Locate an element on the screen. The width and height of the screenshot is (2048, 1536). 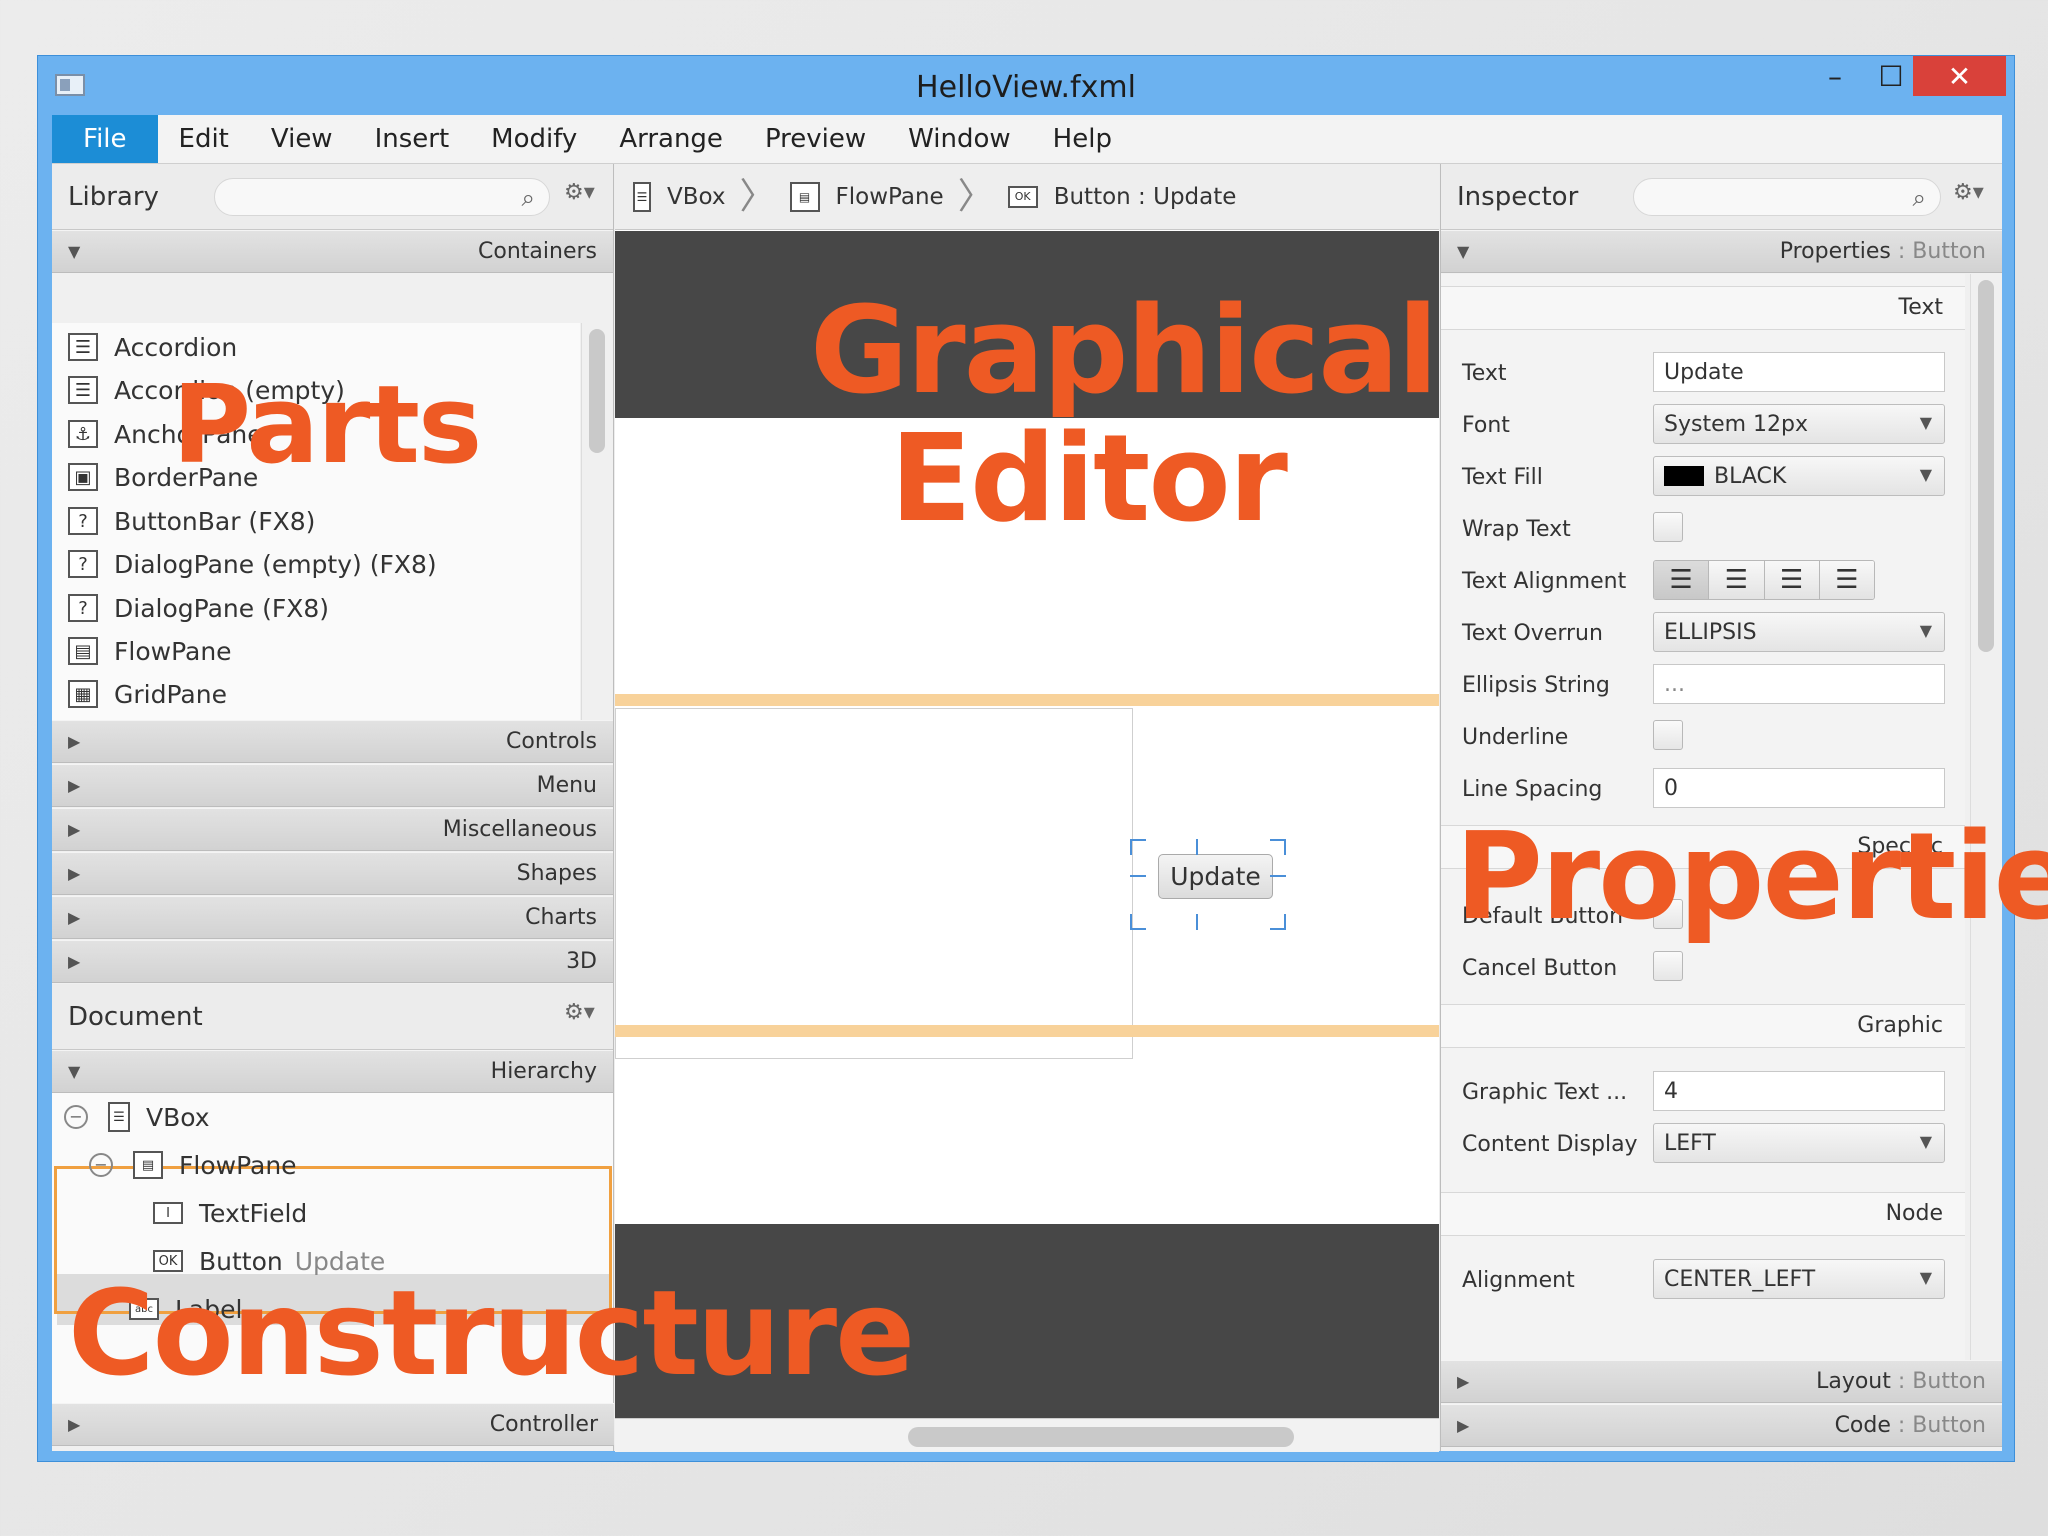
font-select: System 12px ▼ is located at coordinates (1799, 424).